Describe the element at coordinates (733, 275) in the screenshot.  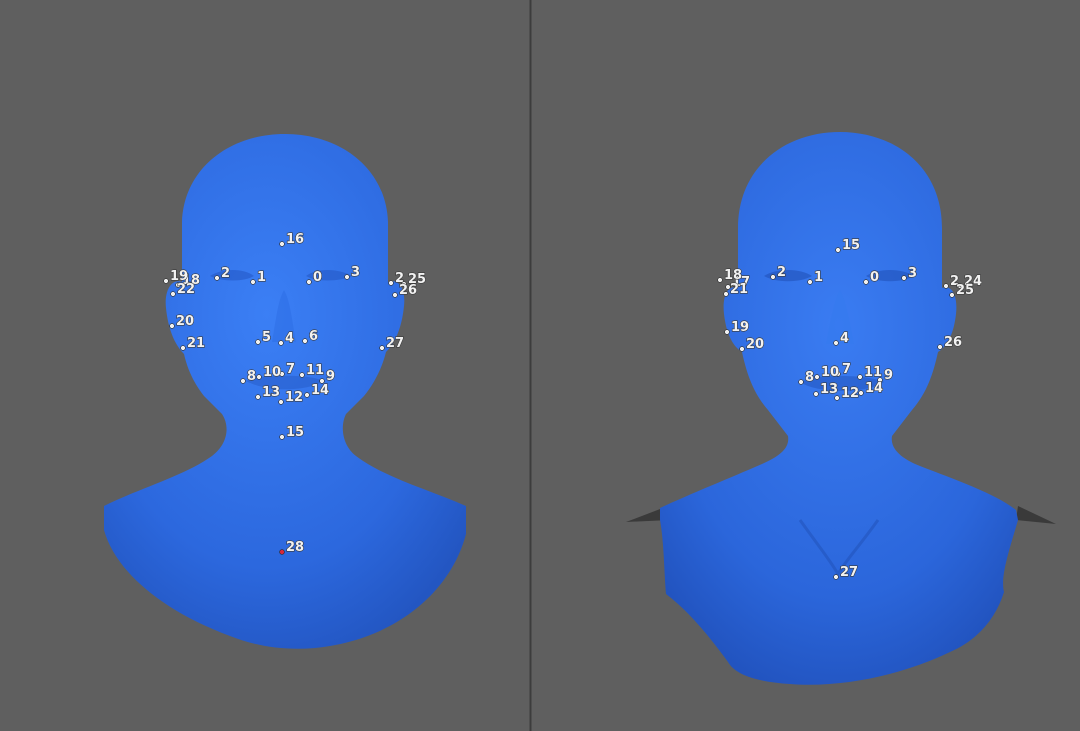
I see `landmark-label: 18` at that location.